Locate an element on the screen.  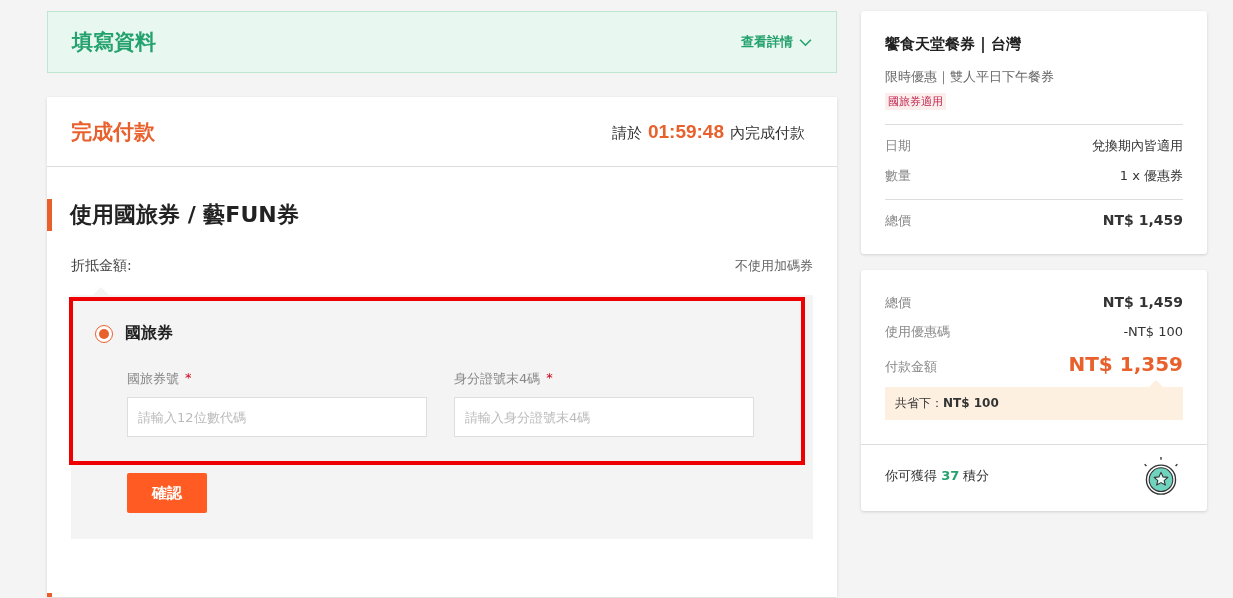
confirm-button: 確認 is located at coordinates (167, 493).